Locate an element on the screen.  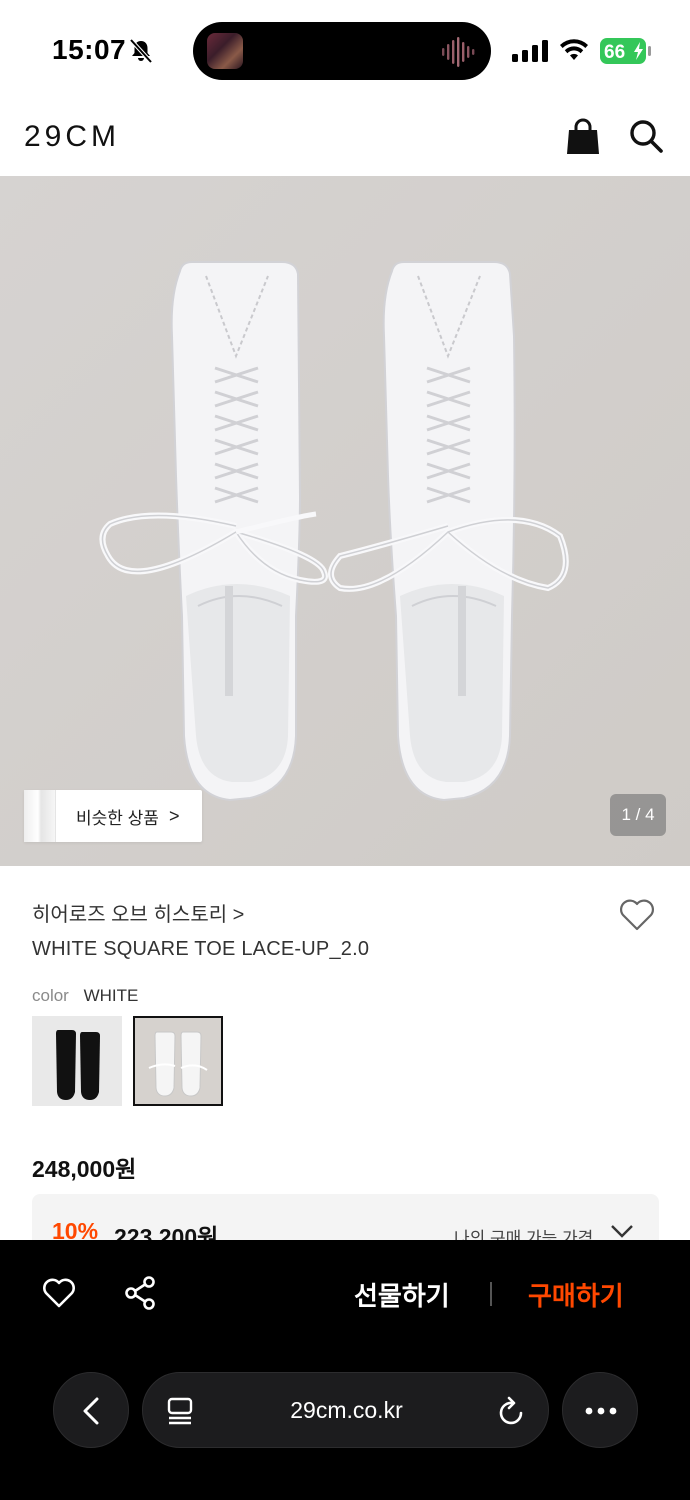
color-swatch-black is located at coordinates (77, 1061).